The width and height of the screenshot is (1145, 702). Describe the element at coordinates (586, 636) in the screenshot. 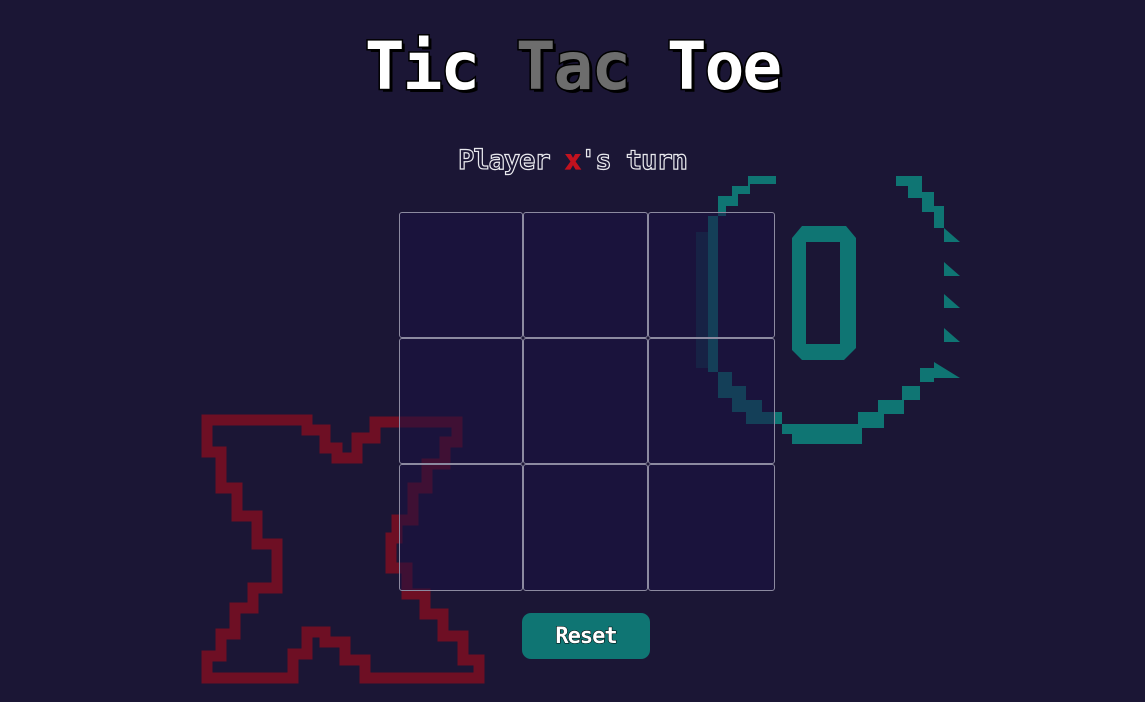

I see `reset-button: Reset` at that location.